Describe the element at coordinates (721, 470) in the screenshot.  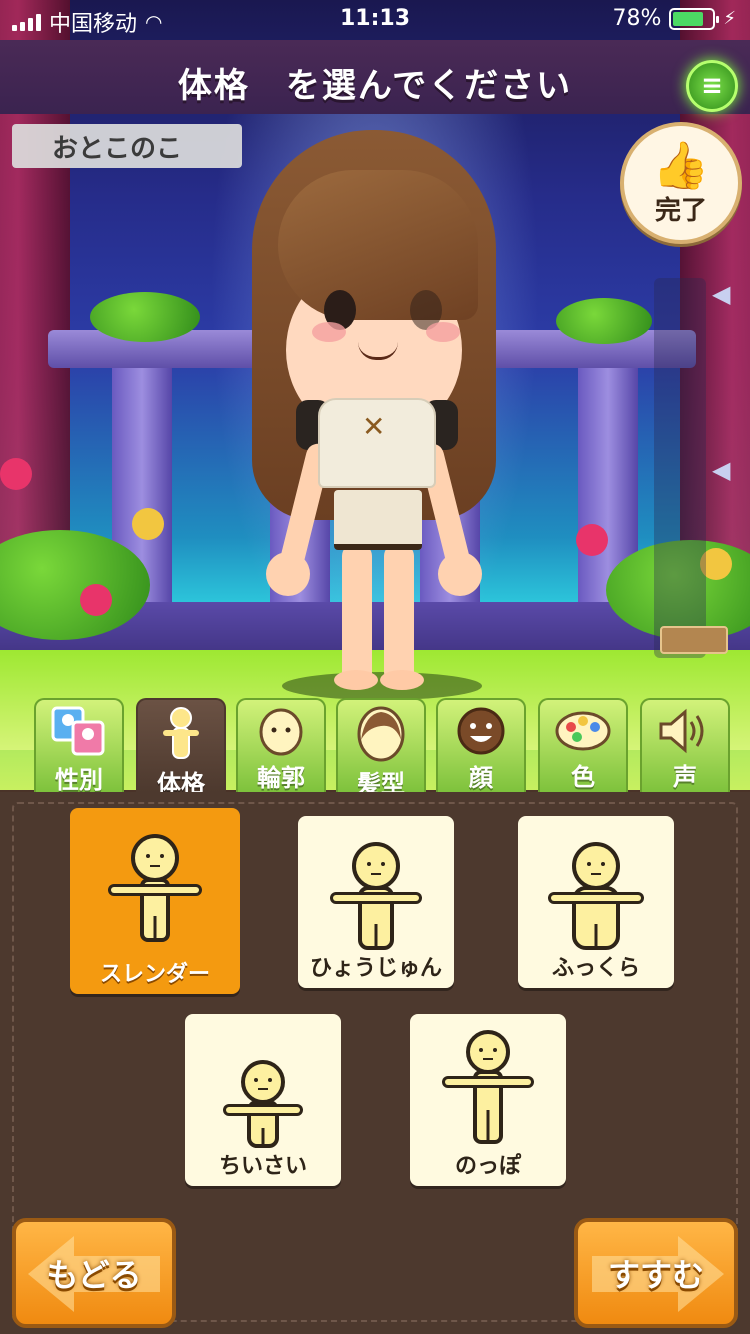
I see `zoom-down-icon: ◀` at that location.